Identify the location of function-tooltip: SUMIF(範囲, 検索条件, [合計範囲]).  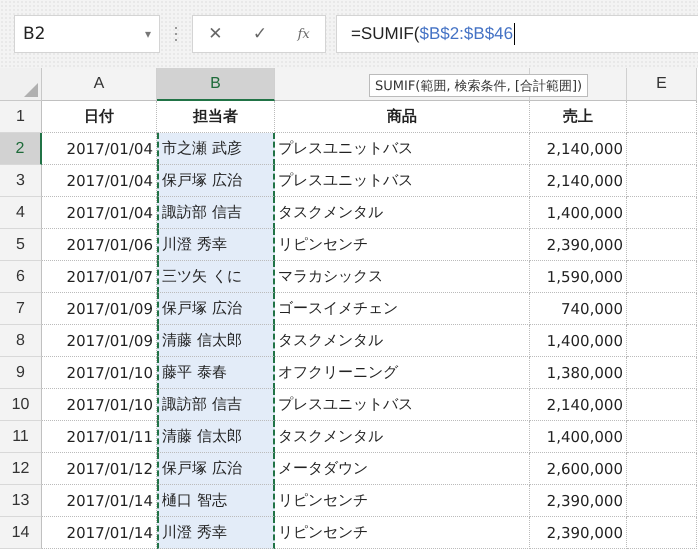
(478, 85).